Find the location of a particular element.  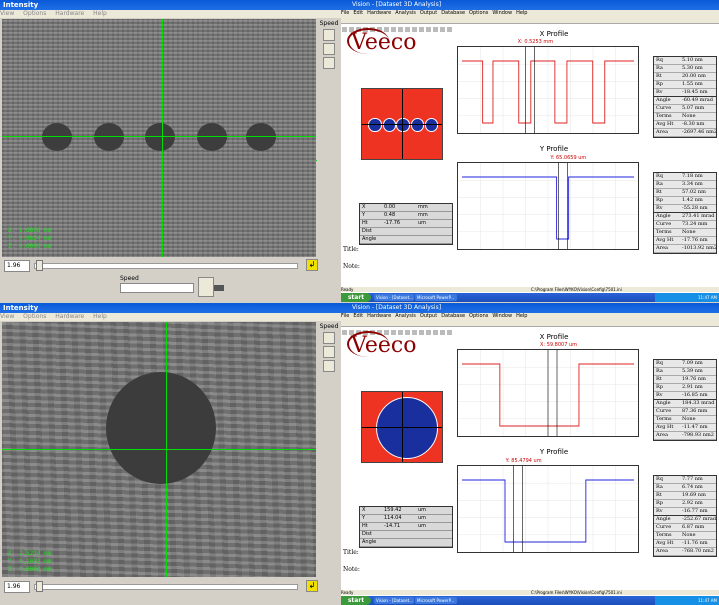

stat-row: Curve 6.87 mm is located at coordinates (685, 528).